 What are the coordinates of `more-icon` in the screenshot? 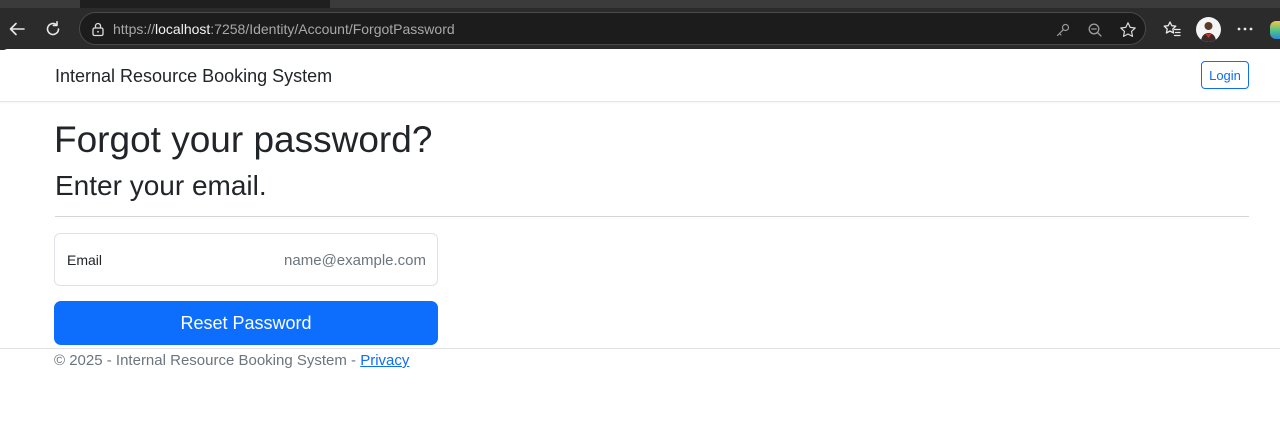 It's located at (1245, 29).